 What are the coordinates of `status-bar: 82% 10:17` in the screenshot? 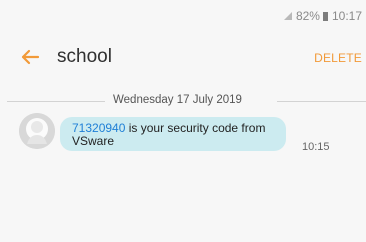 It's located at (183, 15).